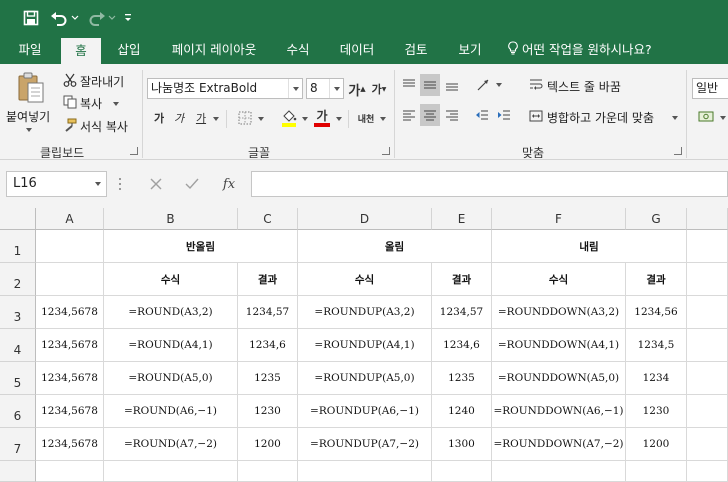 This screenshot has height=482, width=728. Describe the element at coordinates (29, 130) in the screenshot. I see `paste-dropdown-icon` at that location.